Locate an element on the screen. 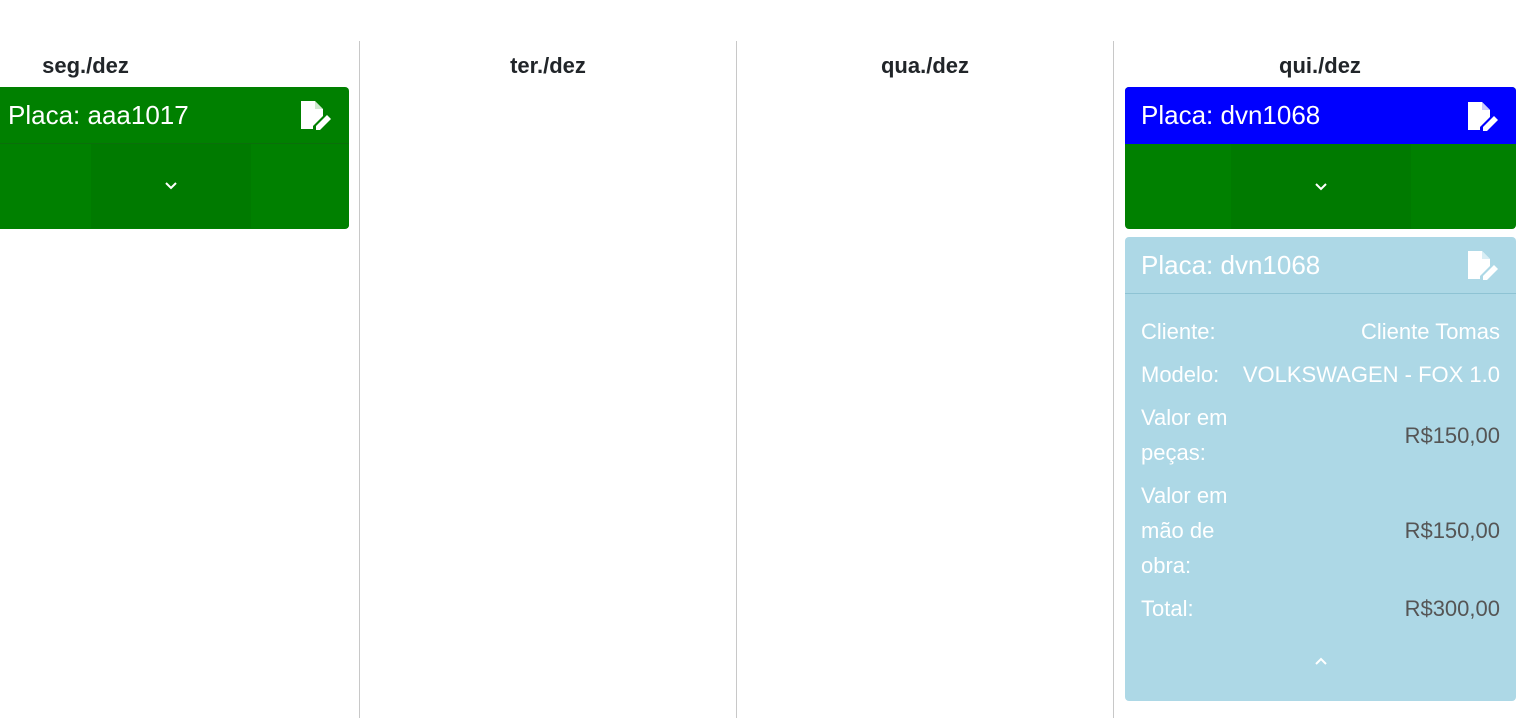 This screenshot has width=1523, height=718. total-value: R$300,00 is located at coordinates (1452, 608).